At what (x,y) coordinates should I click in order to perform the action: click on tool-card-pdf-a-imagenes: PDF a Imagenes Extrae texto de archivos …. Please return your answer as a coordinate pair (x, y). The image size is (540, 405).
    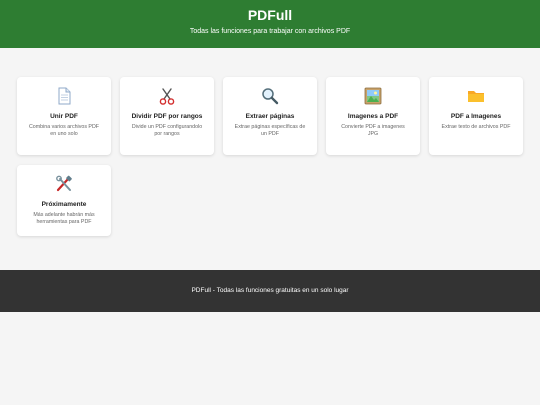
    Looking at the image, I should click on (476, 116).